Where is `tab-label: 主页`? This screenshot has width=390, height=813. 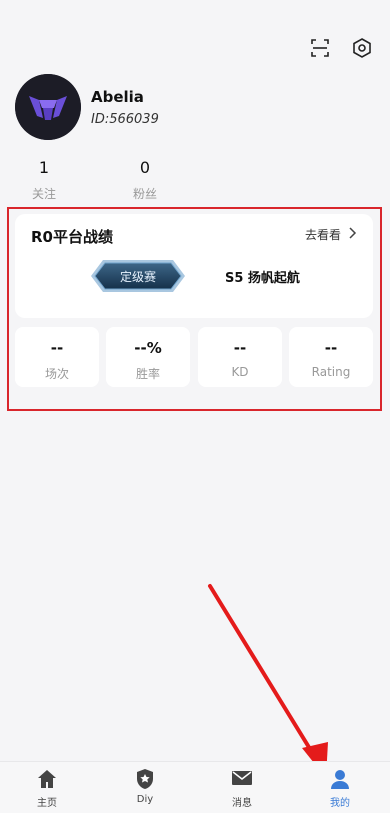
tab-label: 主页 is located at coordinates (47, 803).